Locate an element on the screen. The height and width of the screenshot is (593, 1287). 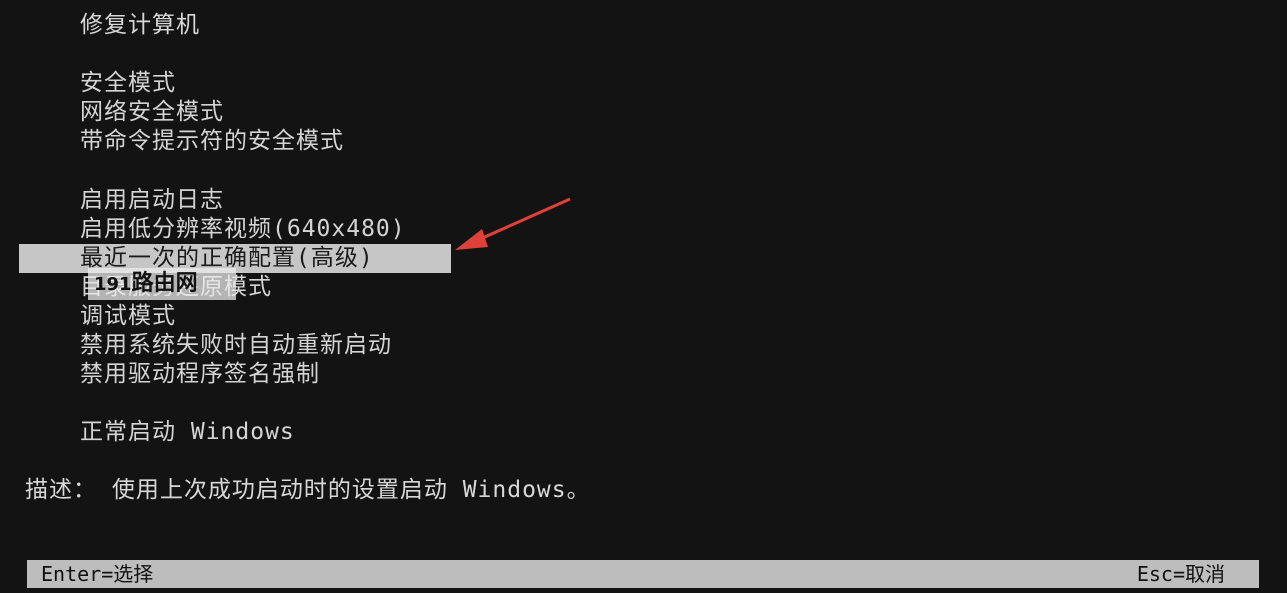
menu-item-disable-auto-restart: 禁用系统失败时自动重新启动 is located at coordinates (236, 345).